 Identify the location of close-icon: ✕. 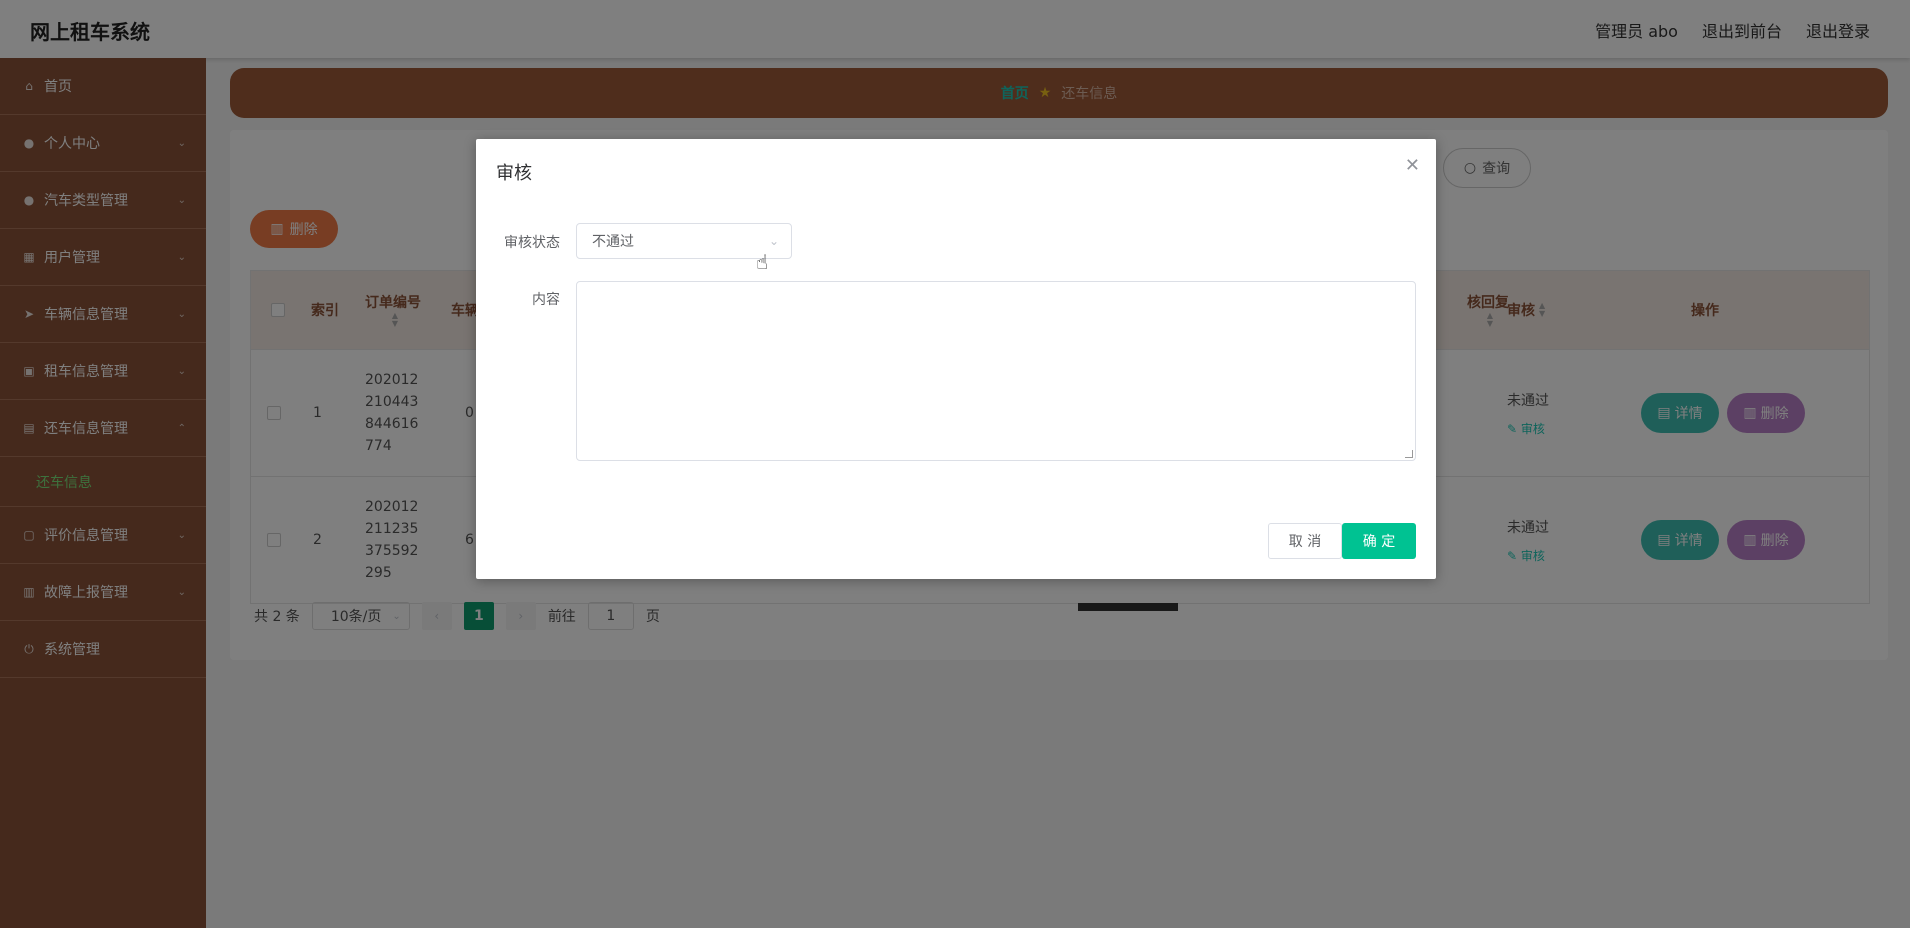
(1412, 165).